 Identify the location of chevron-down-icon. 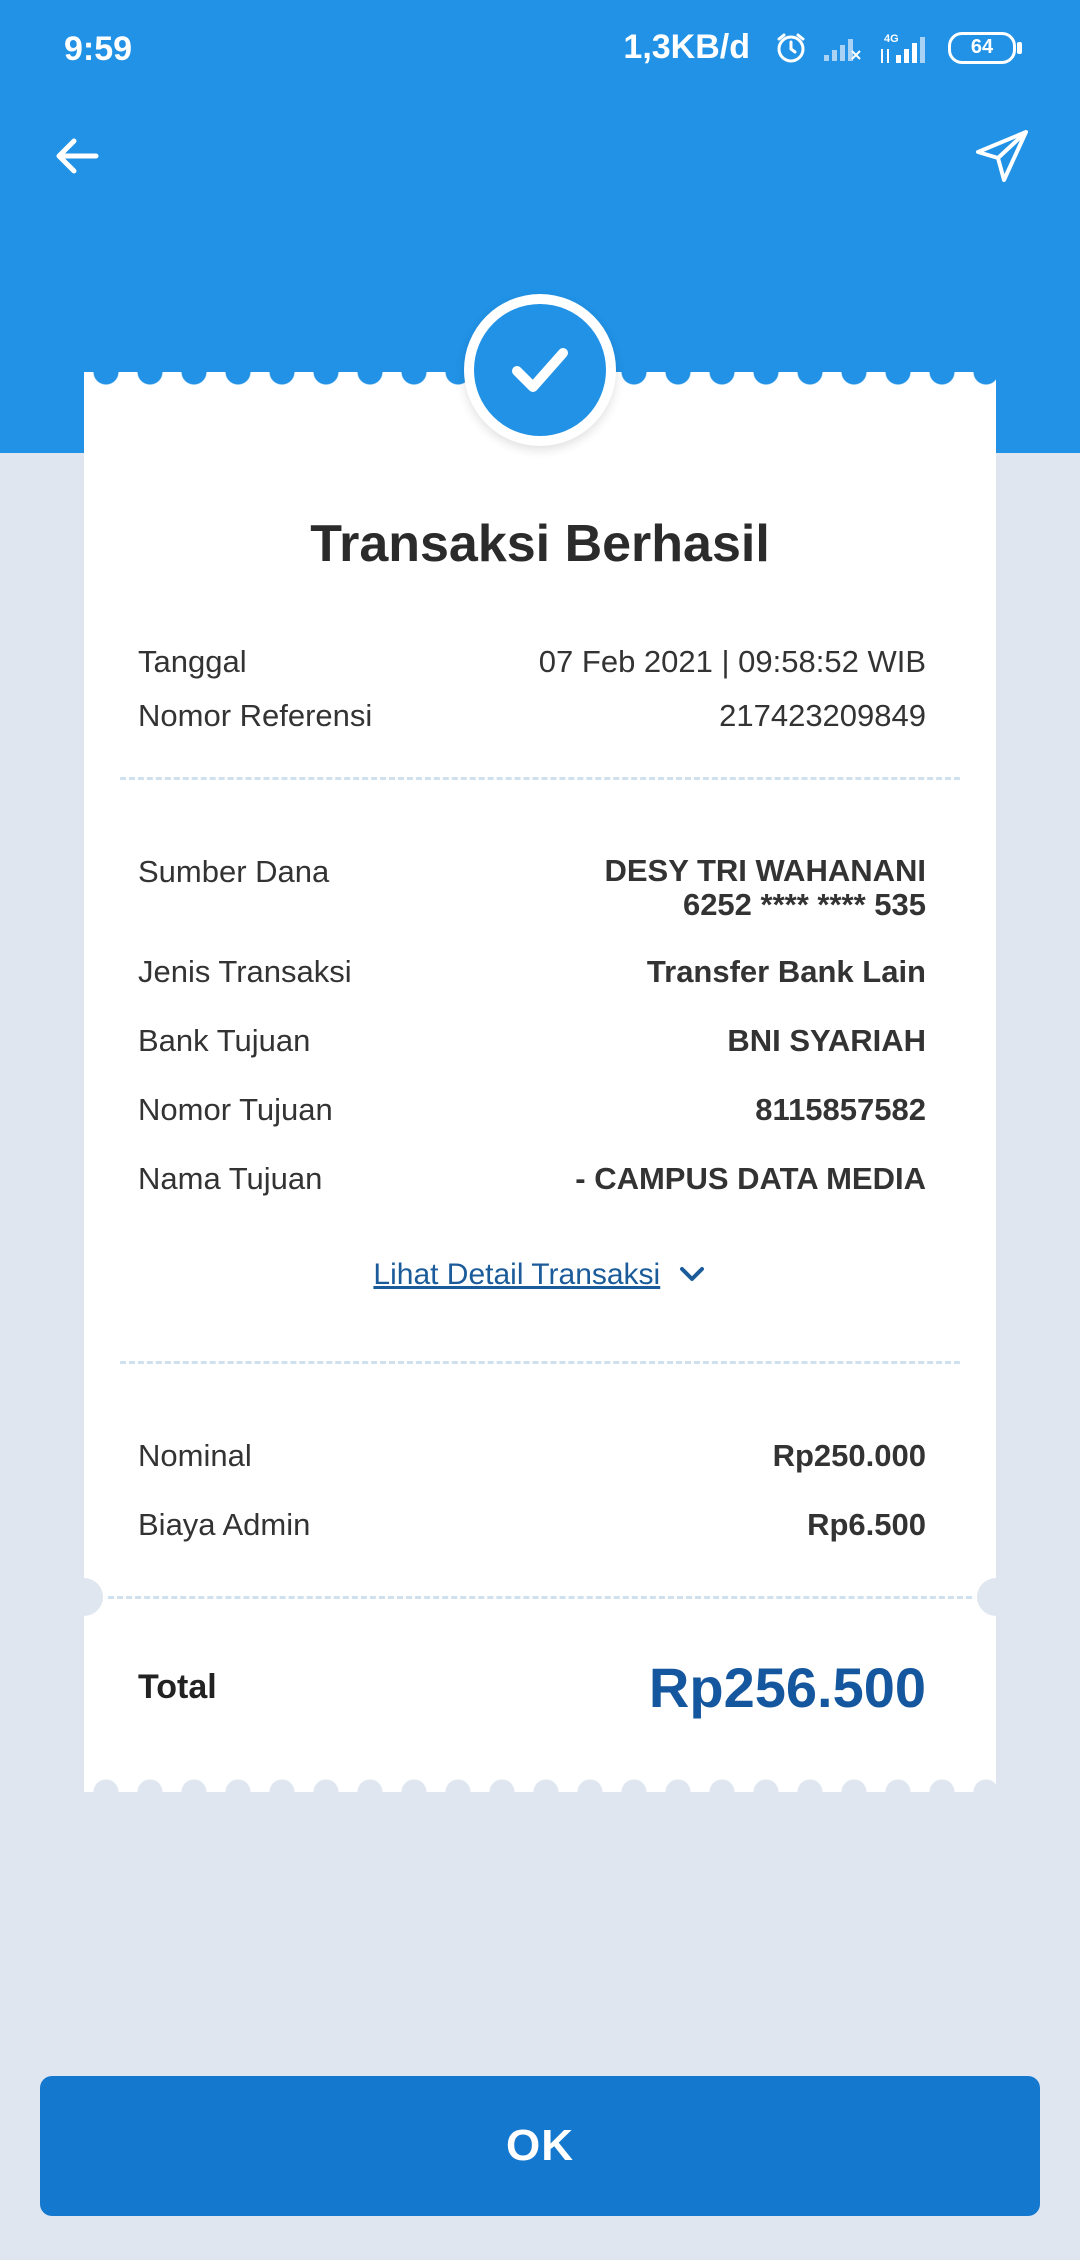
(691, 1274).